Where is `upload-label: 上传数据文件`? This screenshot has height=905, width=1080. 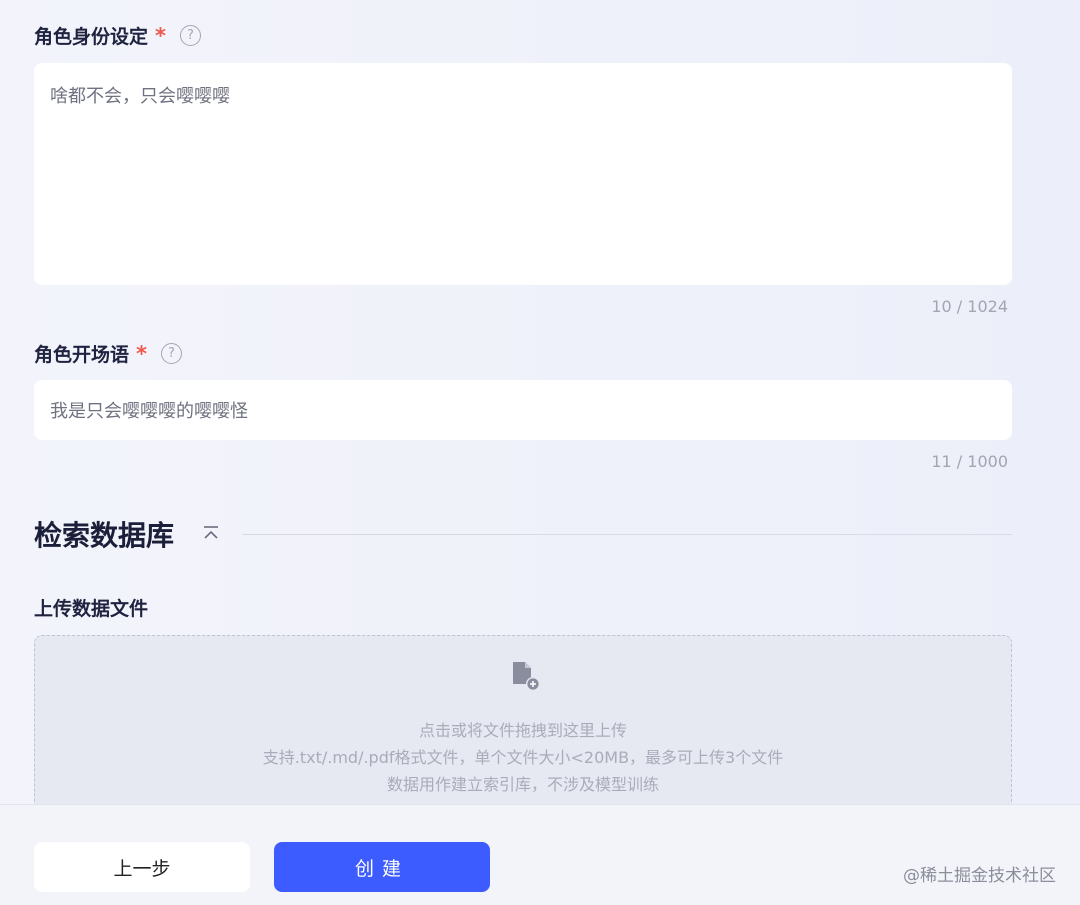
upload-label: 上传数据文件 is located at coordinates (91, 609).